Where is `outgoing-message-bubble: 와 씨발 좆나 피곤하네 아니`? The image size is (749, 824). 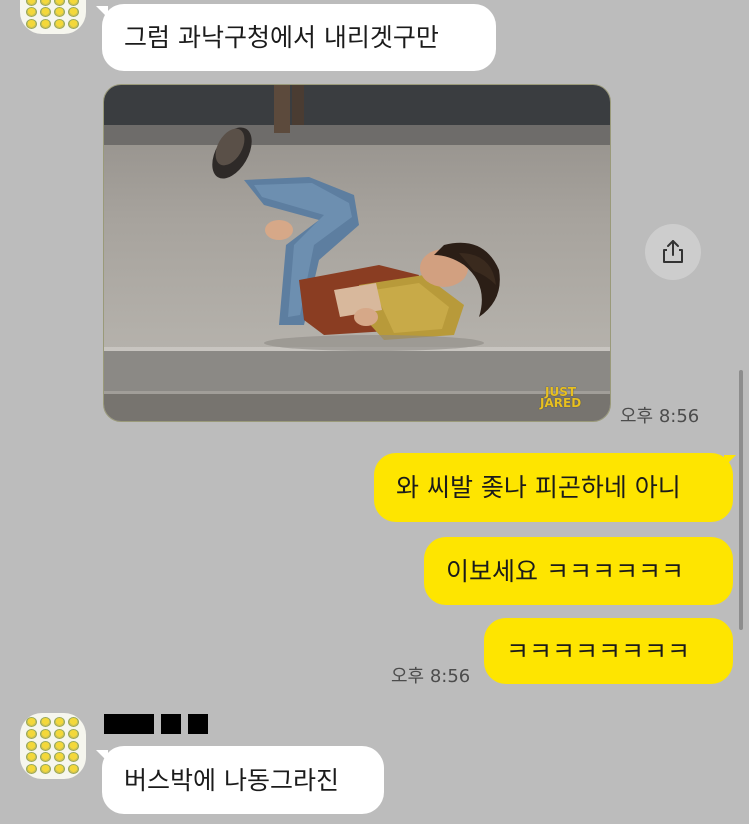
outgoing-message-bubble: 와 씨발 좆나 피곤하네 아니 is located at coordinates (553, 487).